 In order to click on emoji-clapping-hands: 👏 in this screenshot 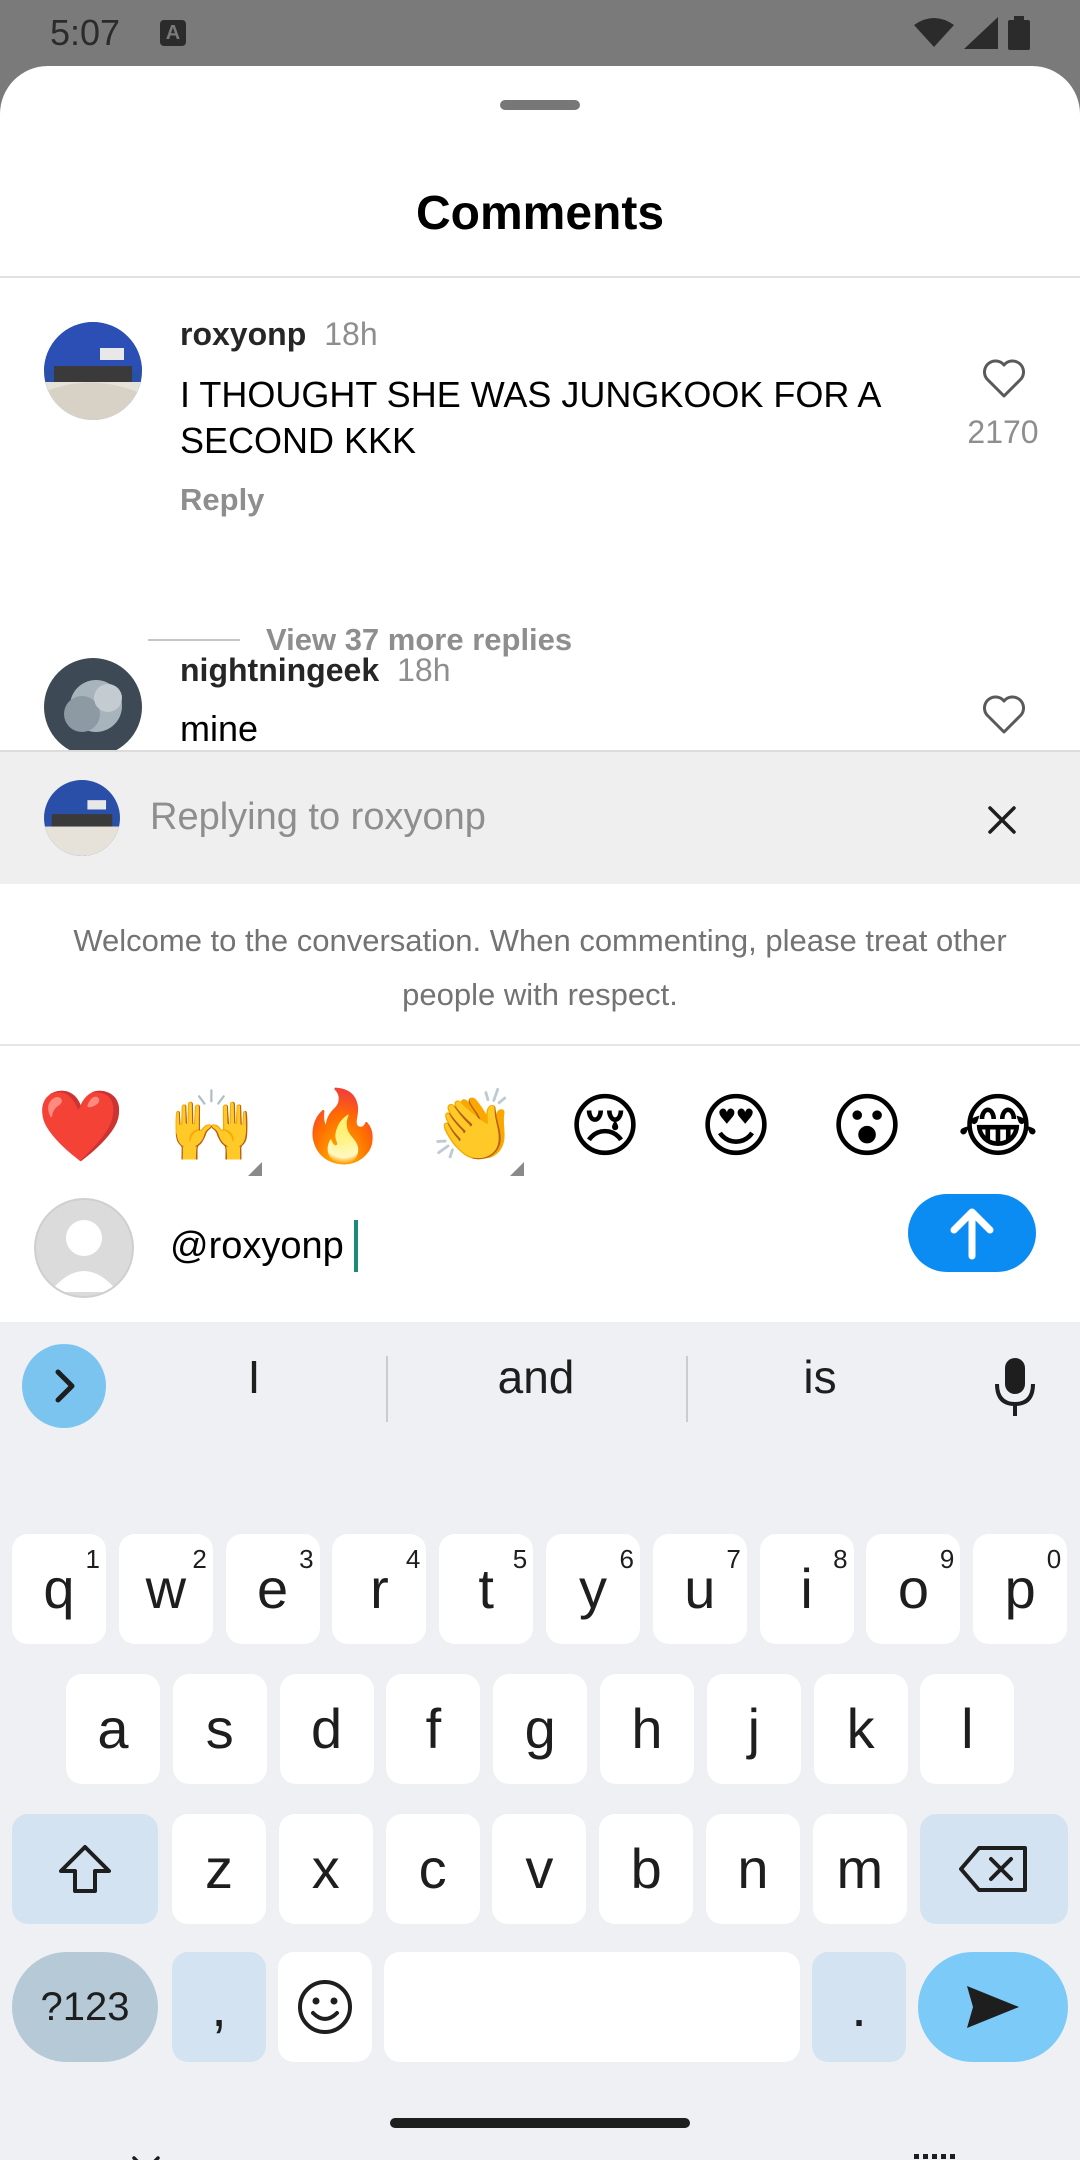, I will do `click(474, 1126)`.